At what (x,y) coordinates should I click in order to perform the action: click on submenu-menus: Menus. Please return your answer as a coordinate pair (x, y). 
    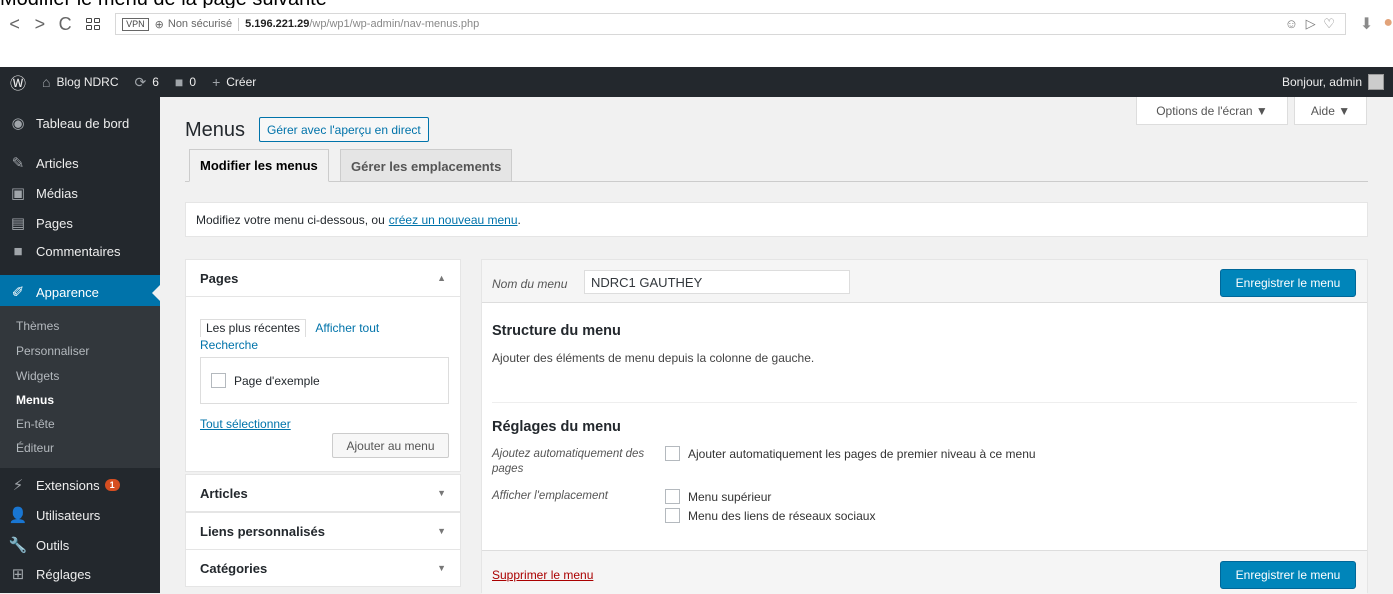
    Looking at the image, I should click on (35, 400).